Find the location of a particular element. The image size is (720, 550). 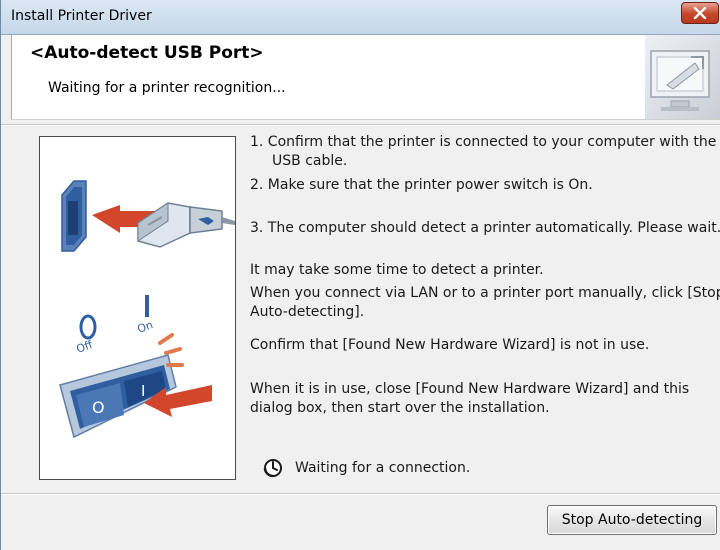

instruction-step-1-cont: USB cable. is located at coordinates (310, 161).